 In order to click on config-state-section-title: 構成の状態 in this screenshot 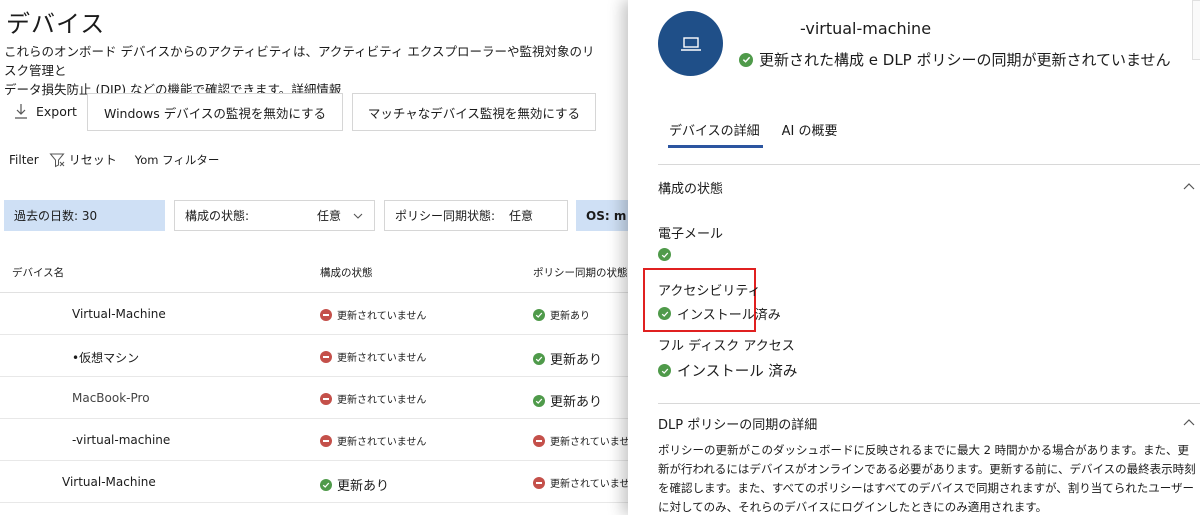, I will do `click(691, 189)`.